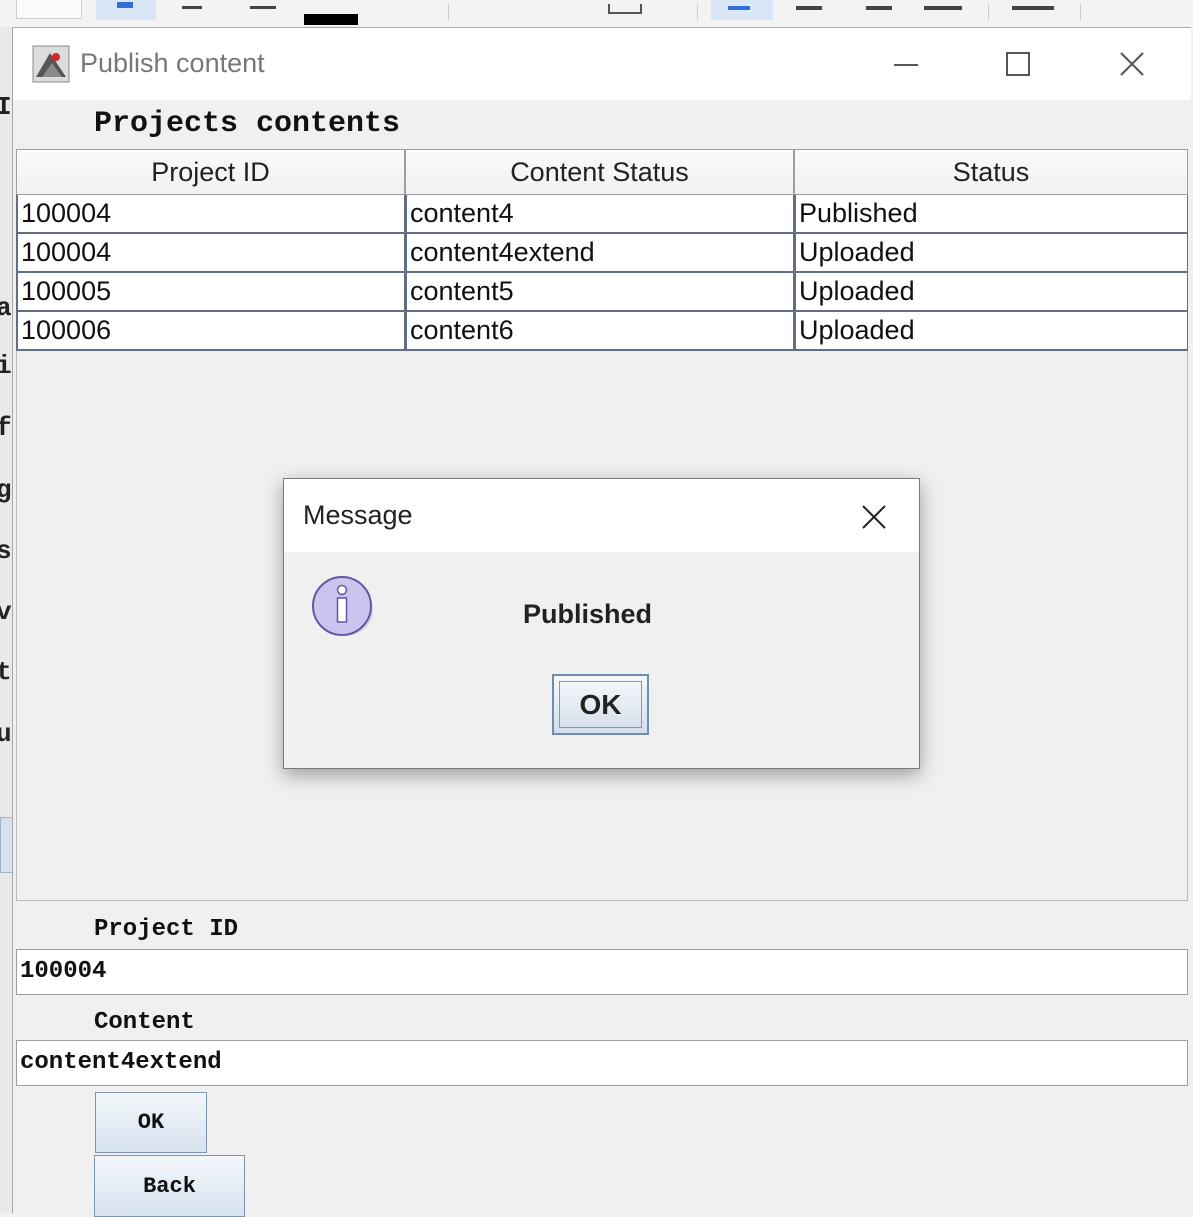  Describe the element at coordinates (6, 308) in the screenshot. I see `background-char: a` at that location.